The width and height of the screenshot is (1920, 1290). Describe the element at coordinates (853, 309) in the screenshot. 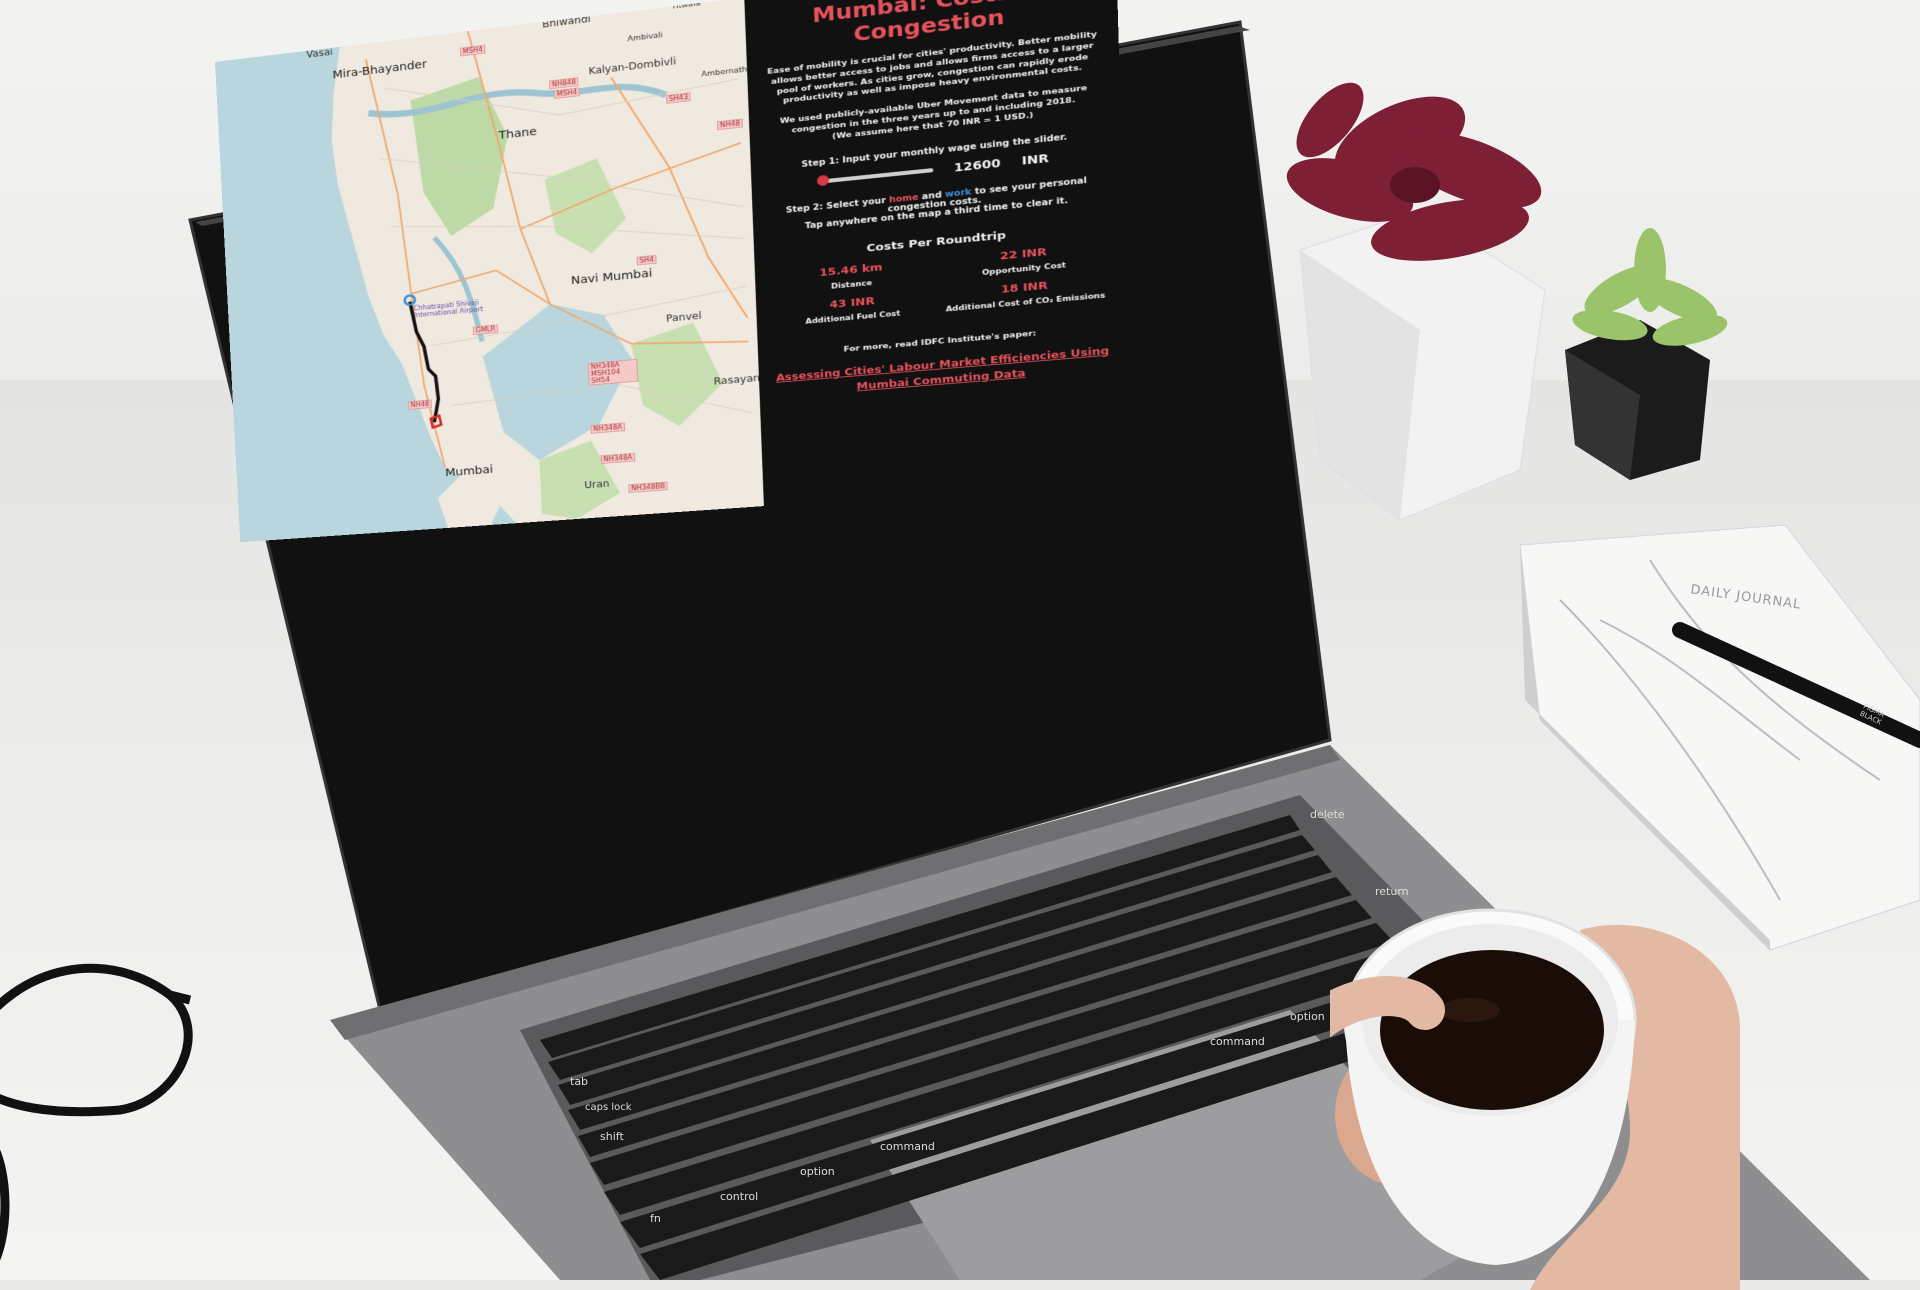

I see `cost-item-fuel: 43 INR Additional Fuel Cost` at that location.